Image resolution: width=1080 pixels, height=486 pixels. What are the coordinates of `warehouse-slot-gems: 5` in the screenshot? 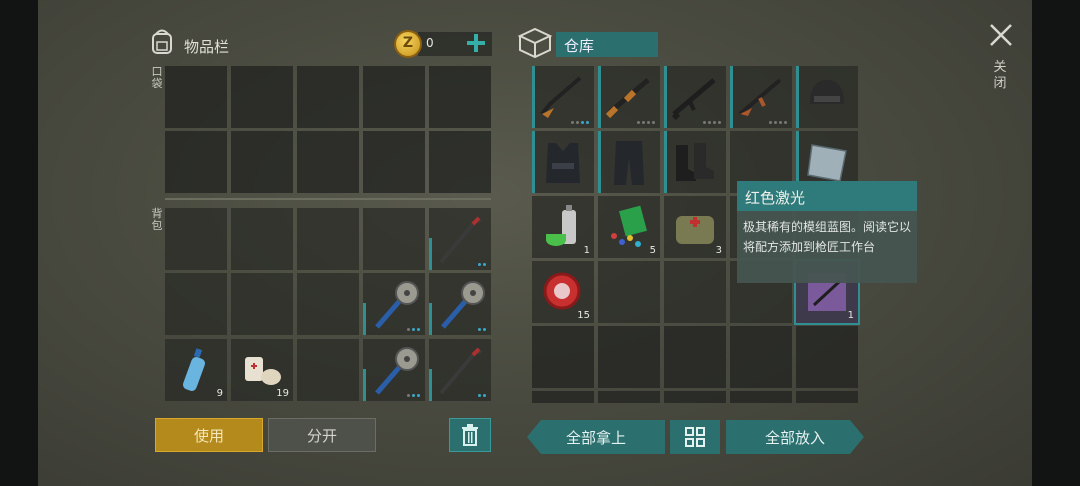 It's located at (629, 227).